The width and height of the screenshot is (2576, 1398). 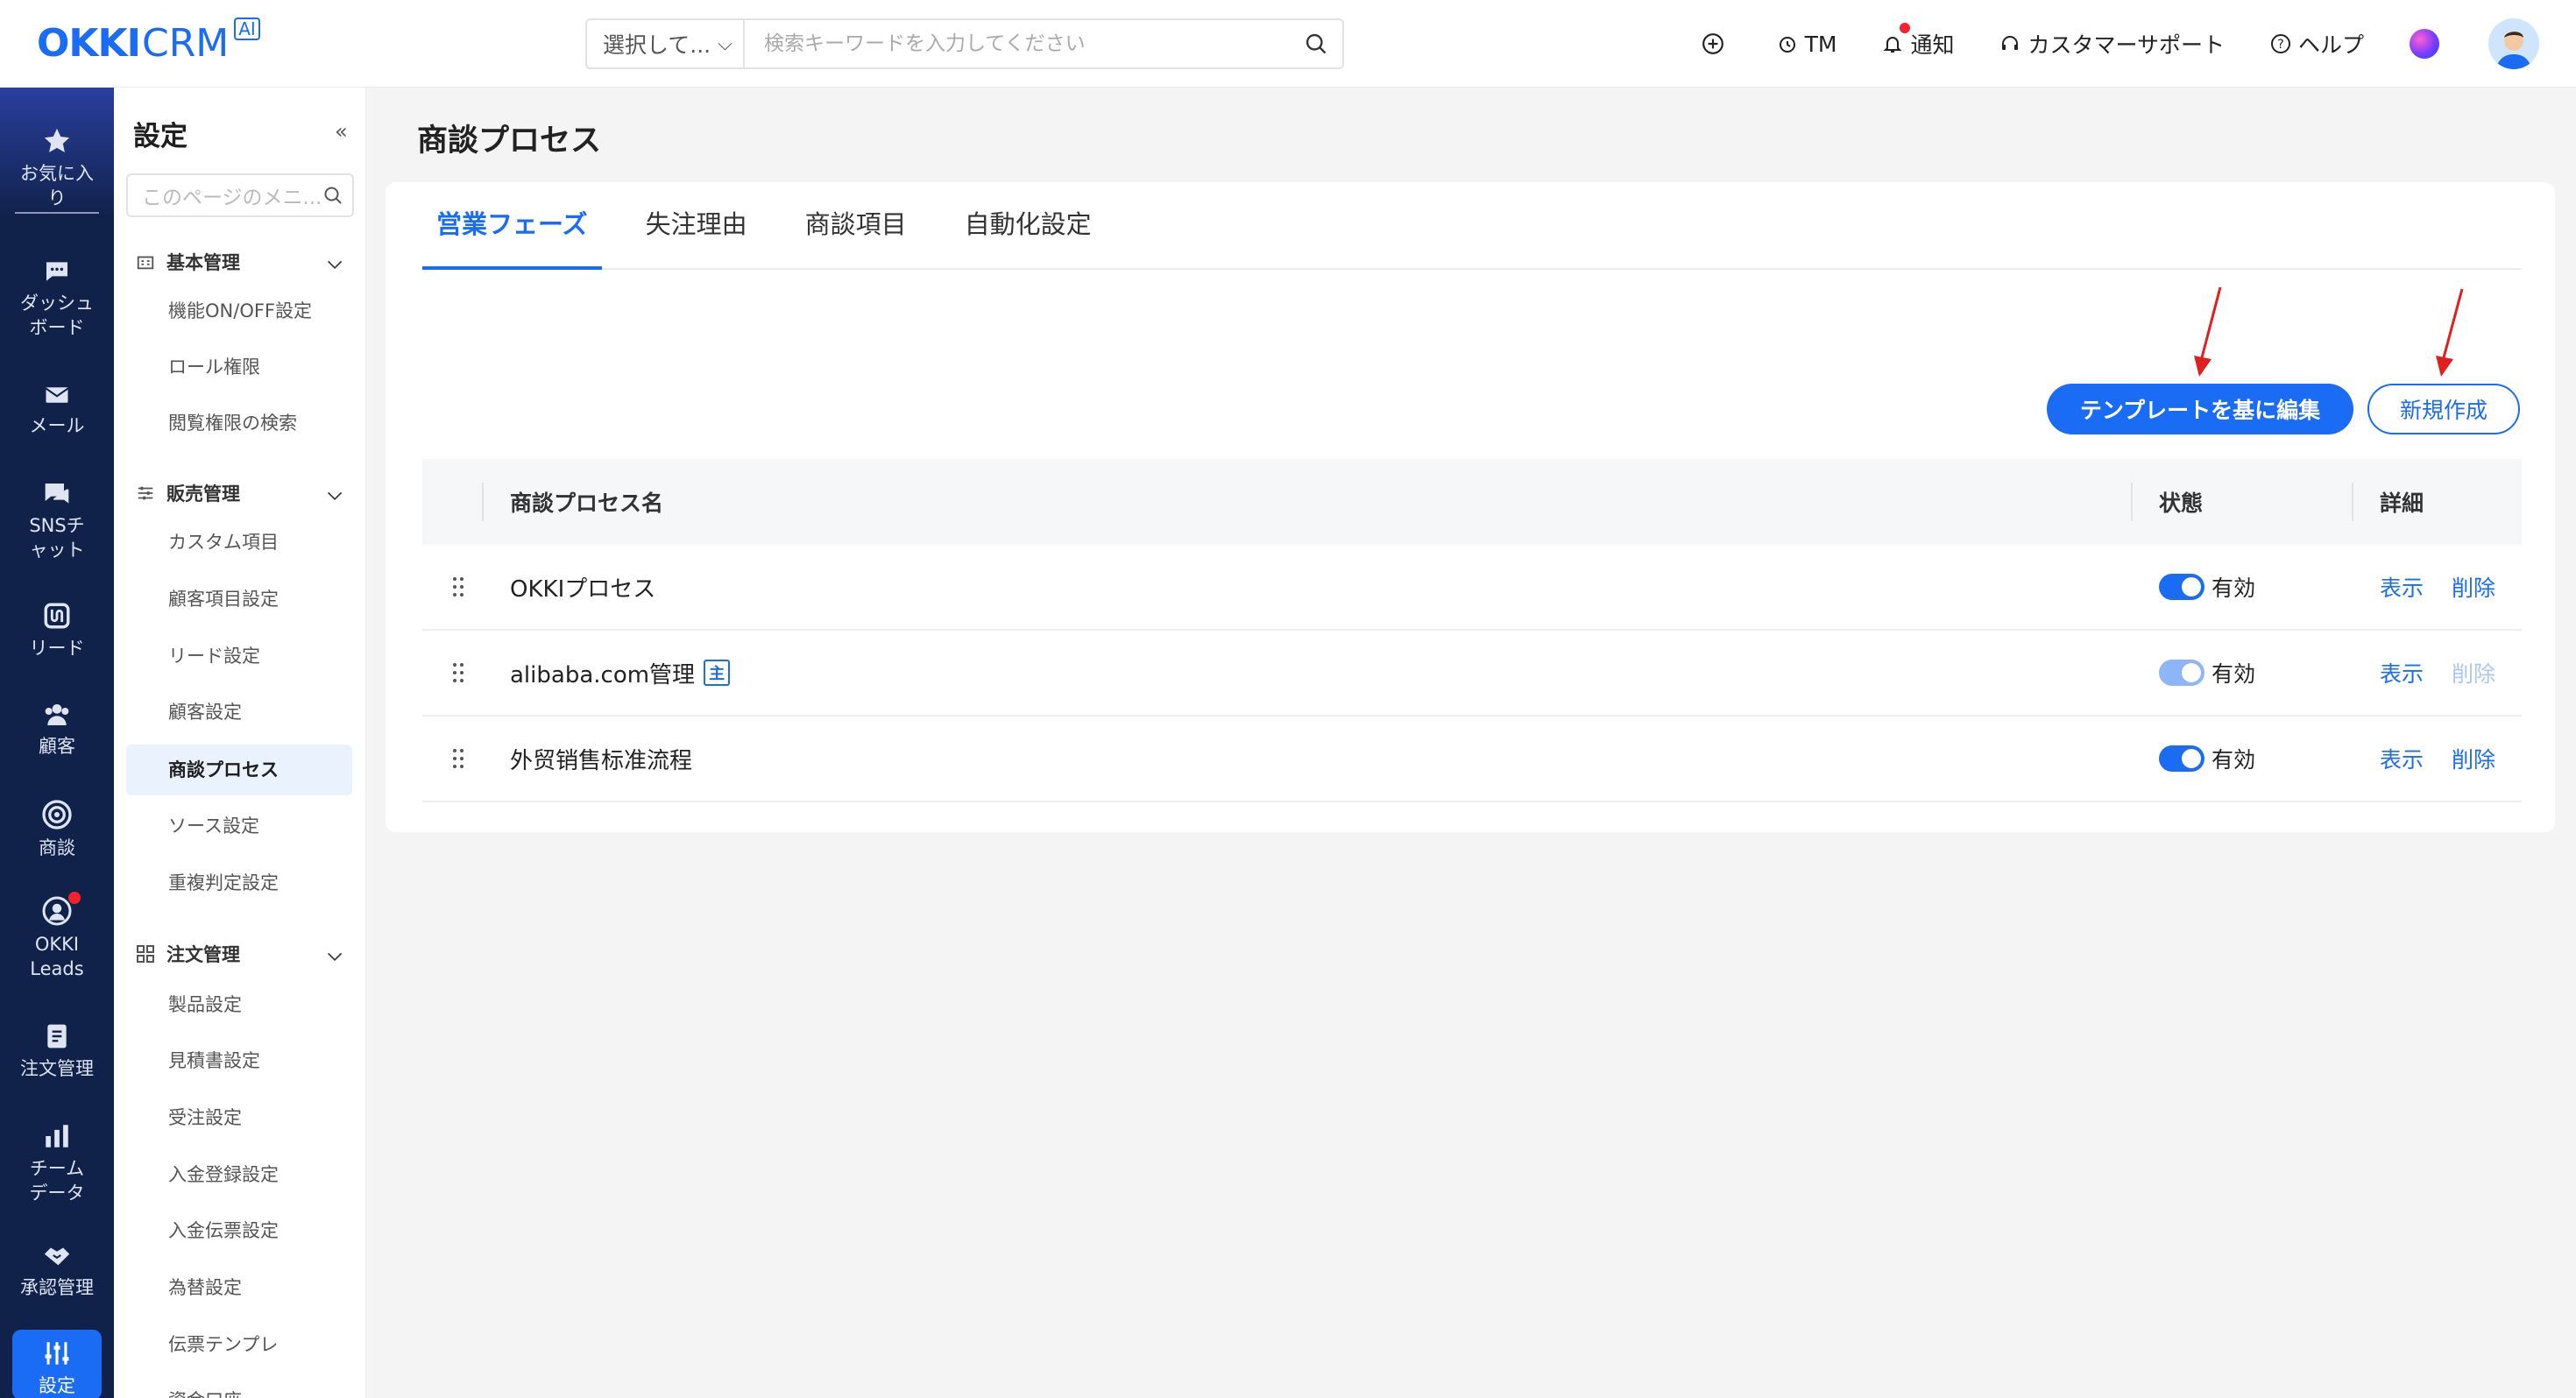 I want to click on nav-label: メール, so click(x=57, y=425).